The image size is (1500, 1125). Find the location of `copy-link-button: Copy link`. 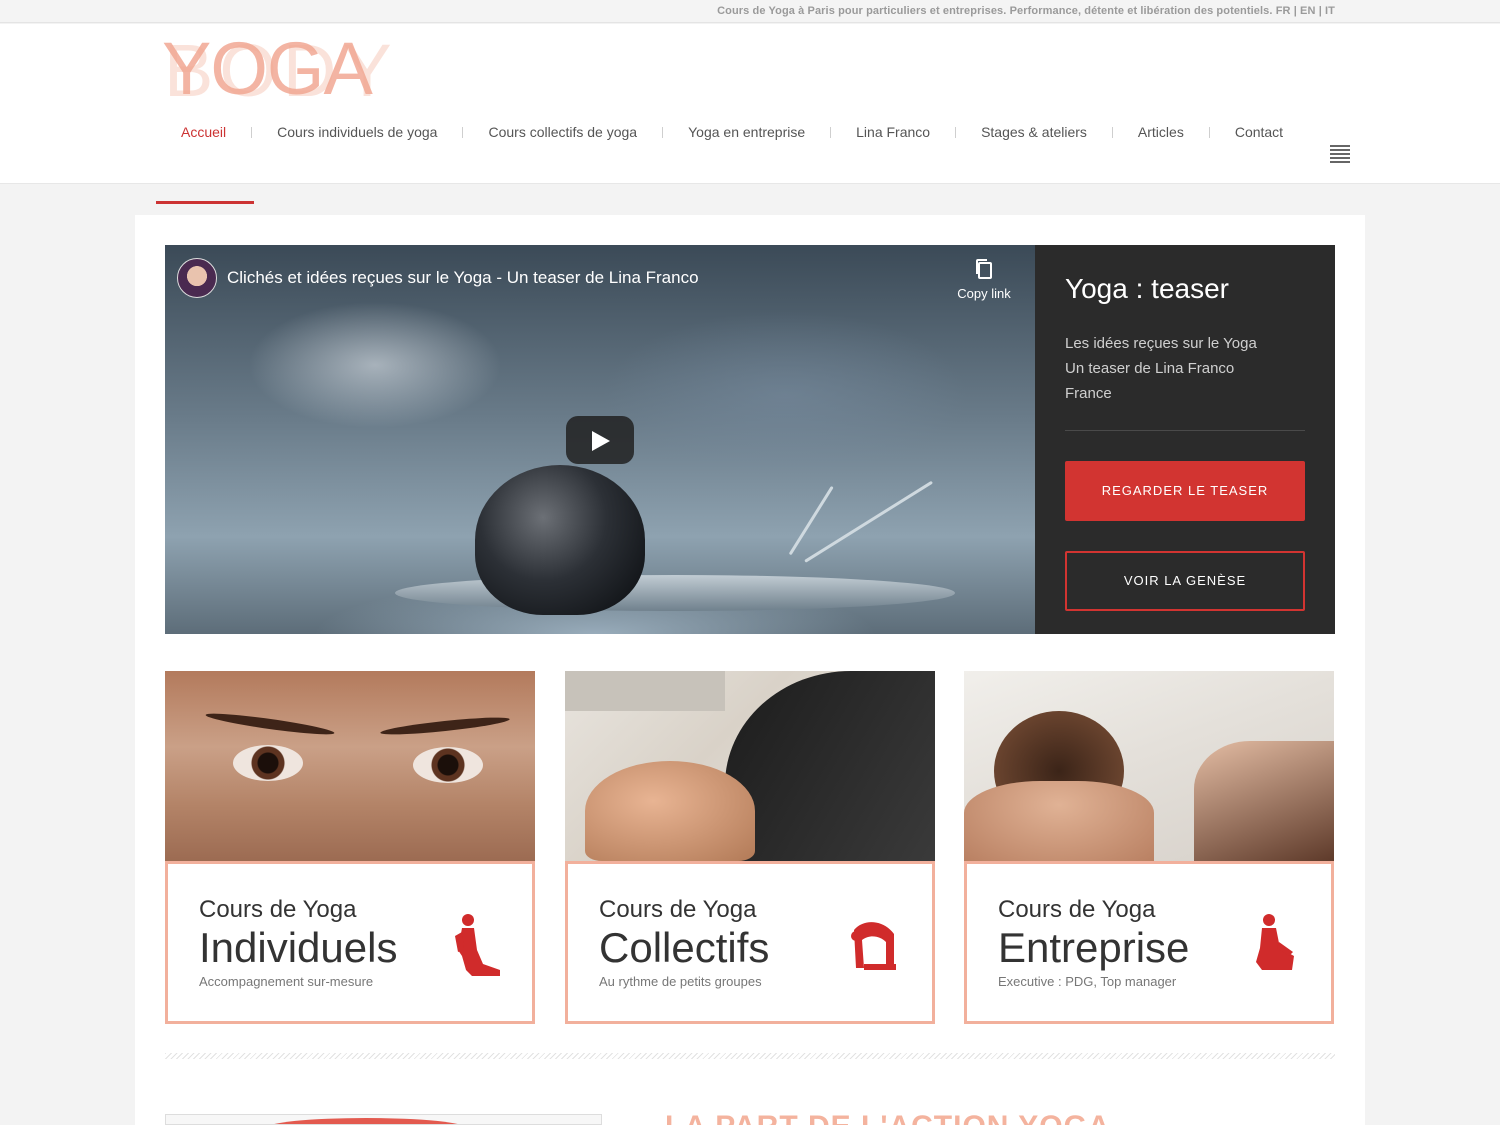

copy-link-button: Copy link is located at coordinates (984, 279).